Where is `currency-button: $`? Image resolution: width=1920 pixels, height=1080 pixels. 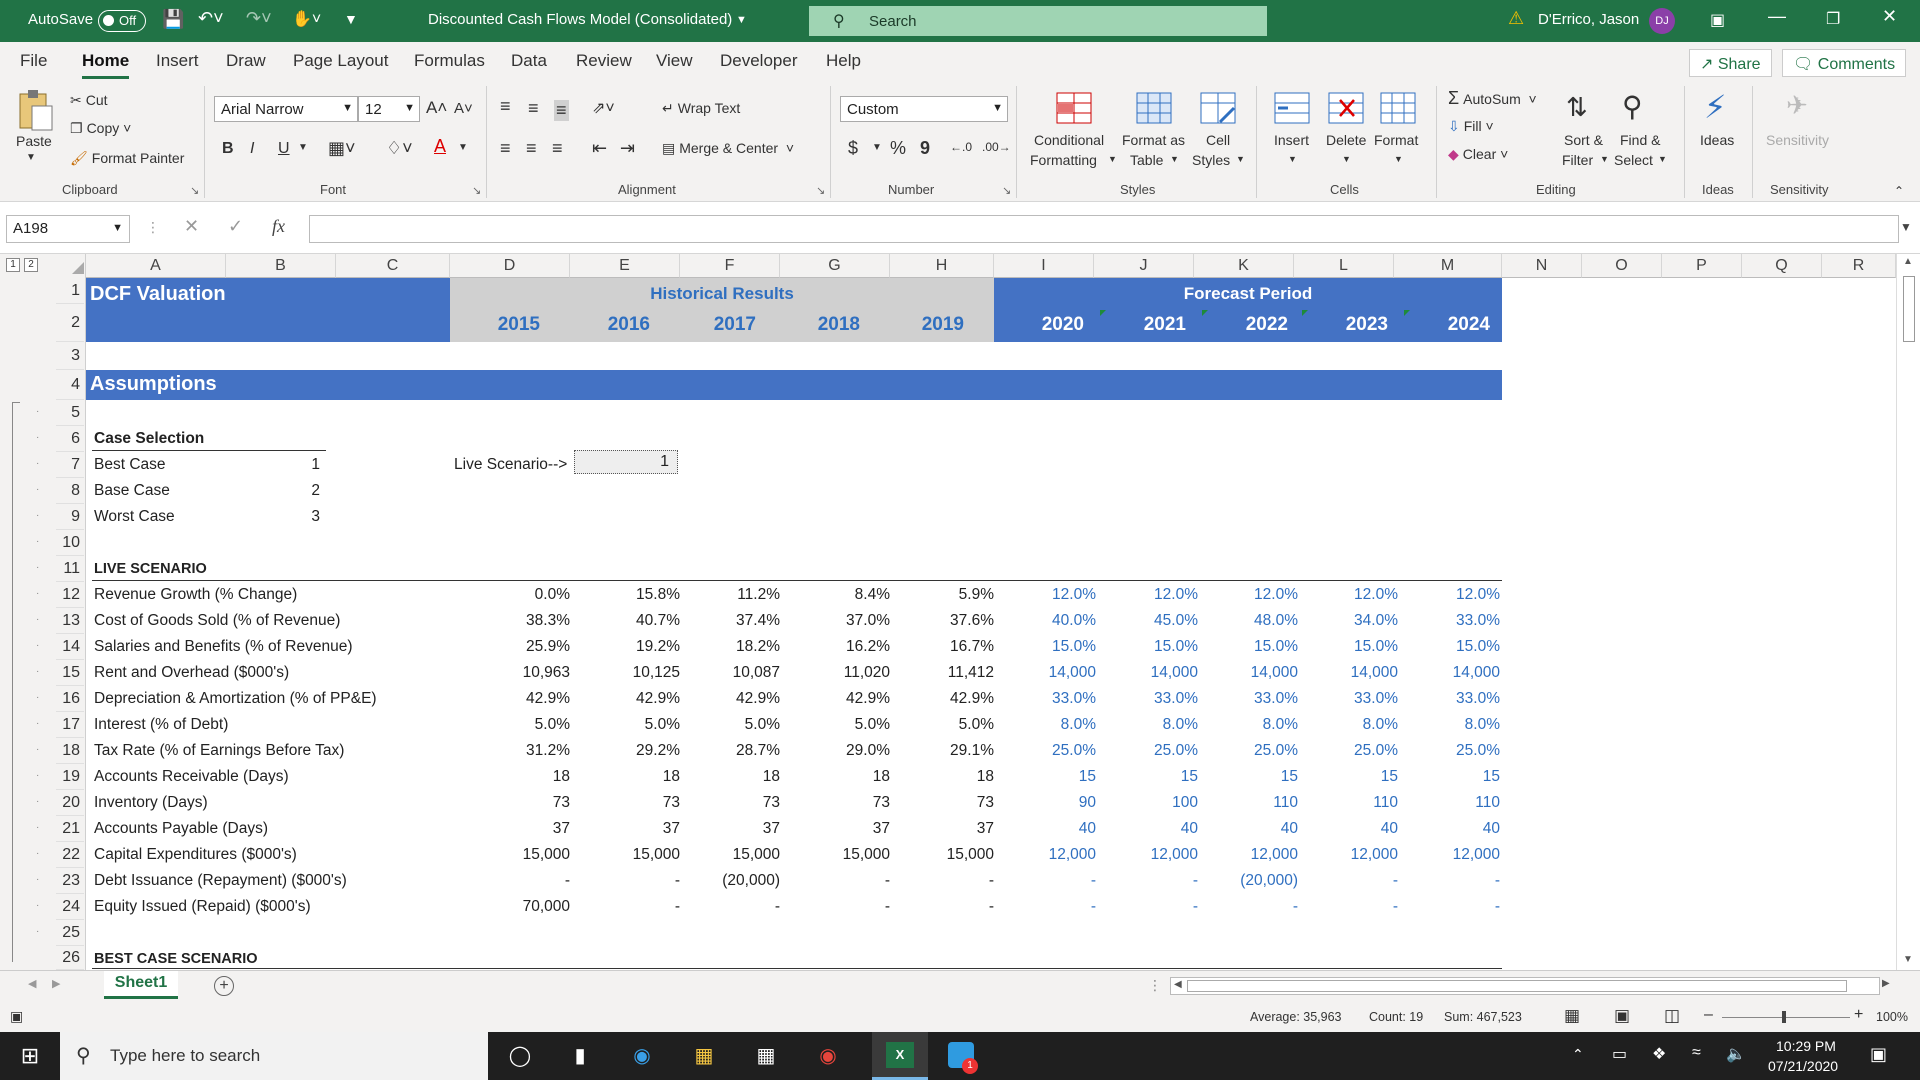
currency-button: $ is located at coordinates (853, 148).